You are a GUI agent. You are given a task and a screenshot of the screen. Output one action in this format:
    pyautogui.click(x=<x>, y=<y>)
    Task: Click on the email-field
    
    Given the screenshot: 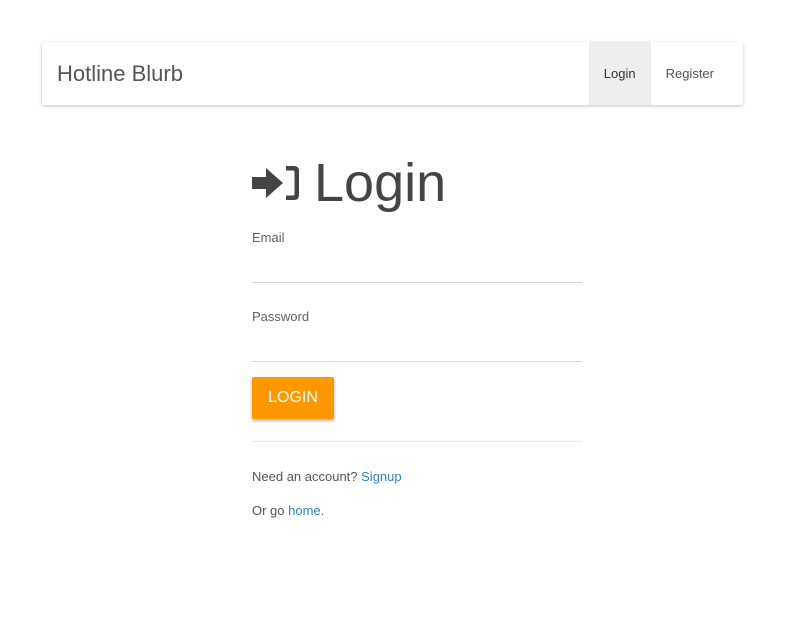 What is the action you would take?
    pyautogui.click(x=417, y=265)
    